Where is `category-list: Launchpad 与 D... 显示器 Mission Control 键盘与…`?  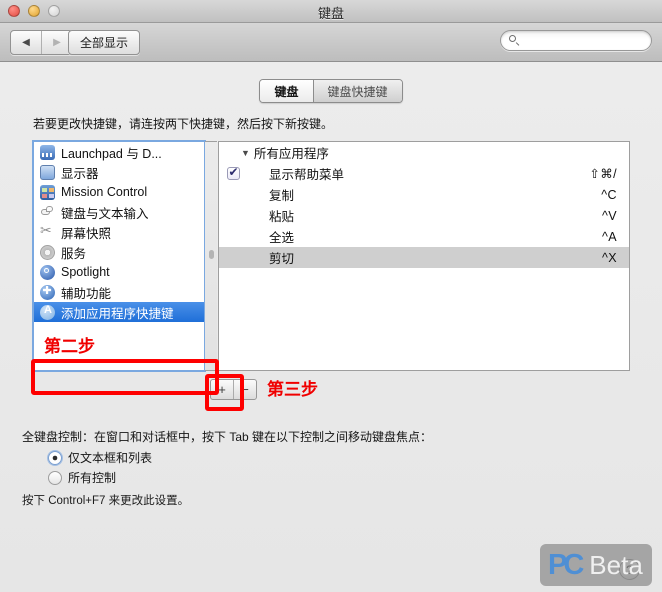 category-list: Launchpad 与 D... 显示器 Mission Control 键盘与… is located at coordinates (119, 256).